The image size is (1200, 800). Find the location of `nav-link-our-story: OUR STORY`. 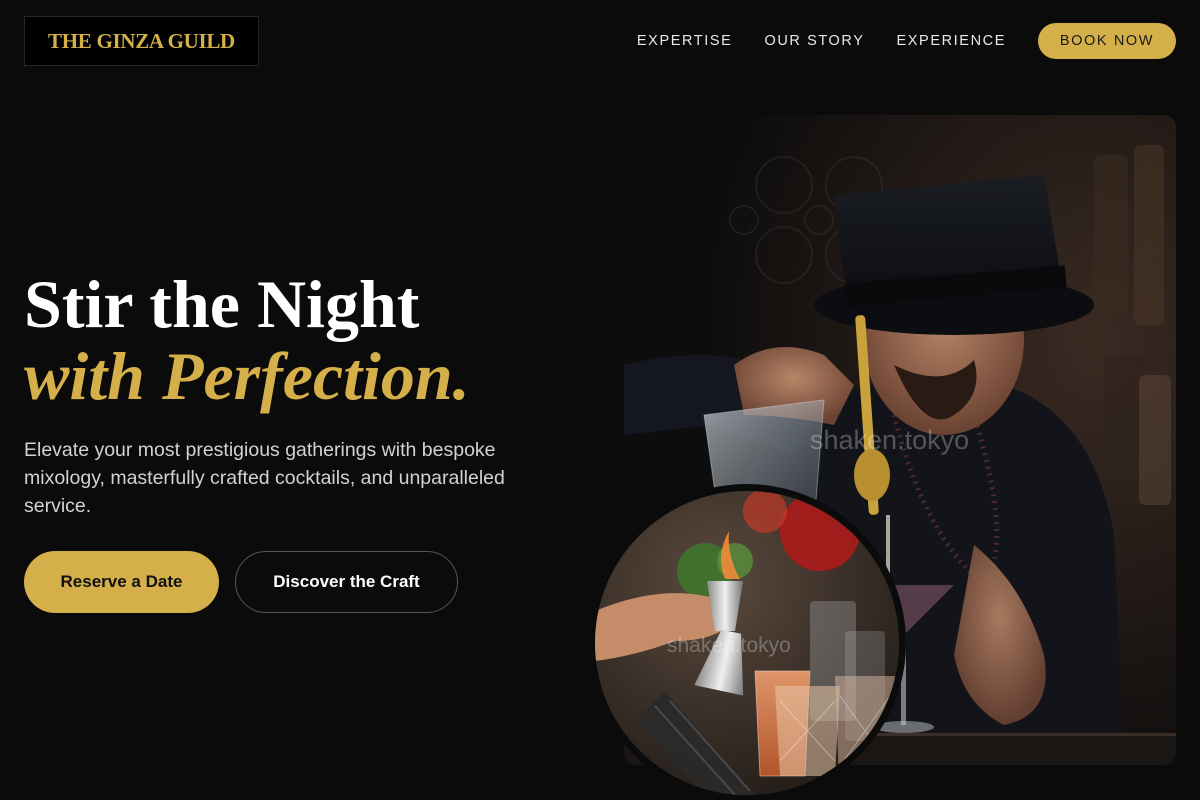

nav-link-our-story: OUR STORY is located at coordinates (814, 41).